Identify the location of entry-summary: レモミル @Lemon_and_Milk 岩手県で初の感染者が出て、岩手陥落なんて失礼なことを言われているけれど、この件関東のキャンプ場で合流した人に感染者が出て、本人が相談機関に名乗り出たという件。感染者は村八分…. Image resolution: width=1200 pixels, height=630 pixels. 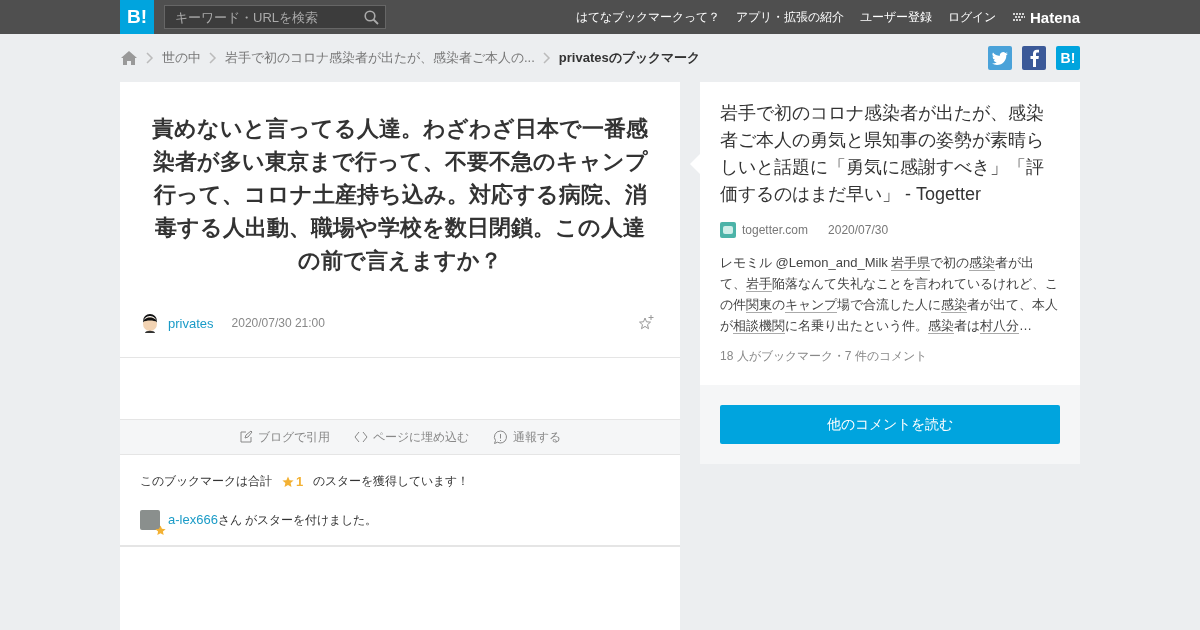
(889, 295).